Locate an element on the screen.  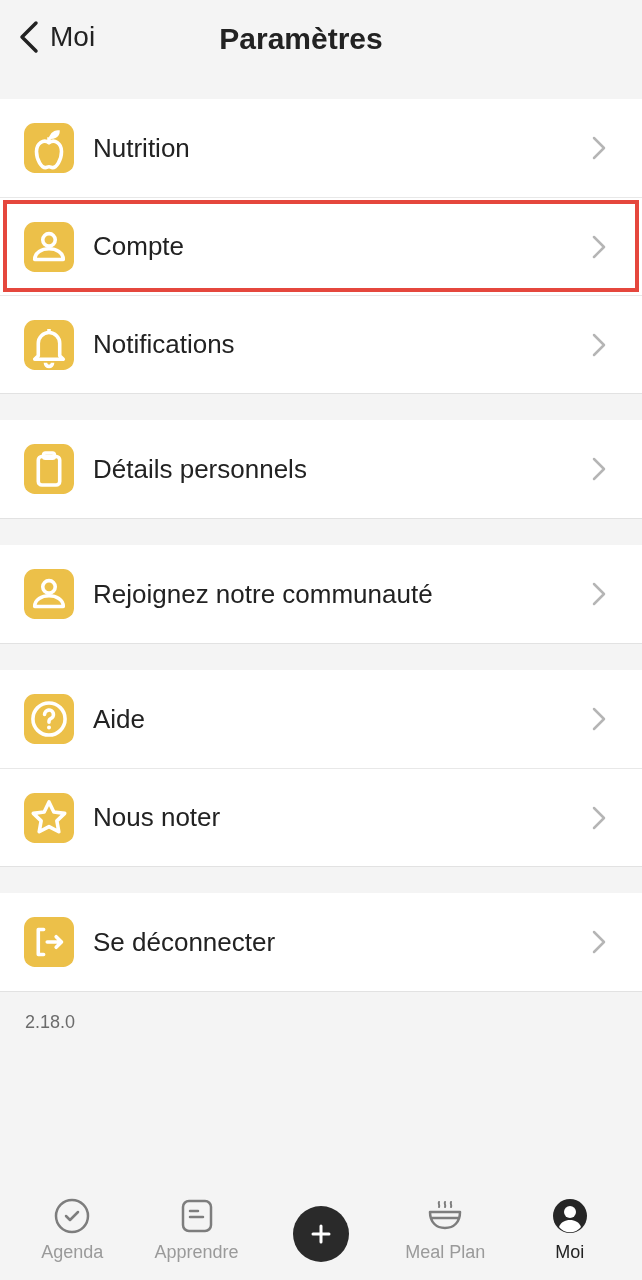
row-label: Aide is located at coordinates (120, 719).